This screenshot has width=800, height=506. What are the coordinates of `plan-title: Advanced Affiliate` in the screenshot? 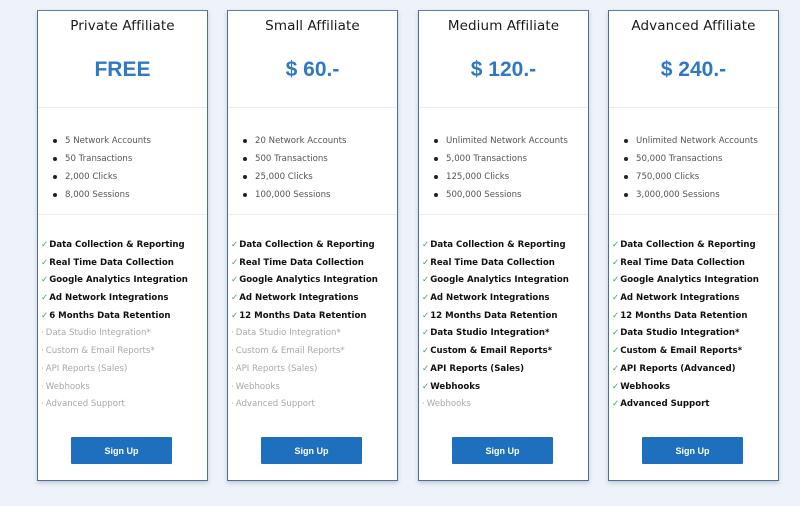 It's located at (693, 26).